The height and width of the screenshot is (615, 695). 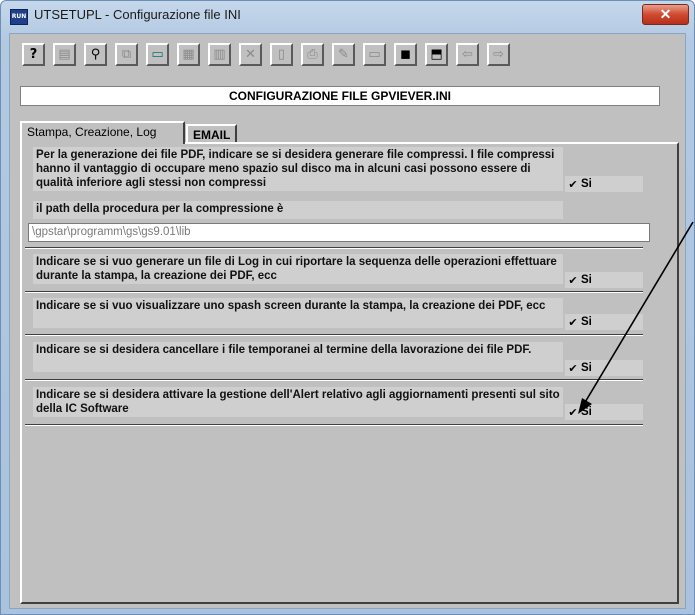 I want to click on copy-icon: ⧉, so click(x=126, y=54).